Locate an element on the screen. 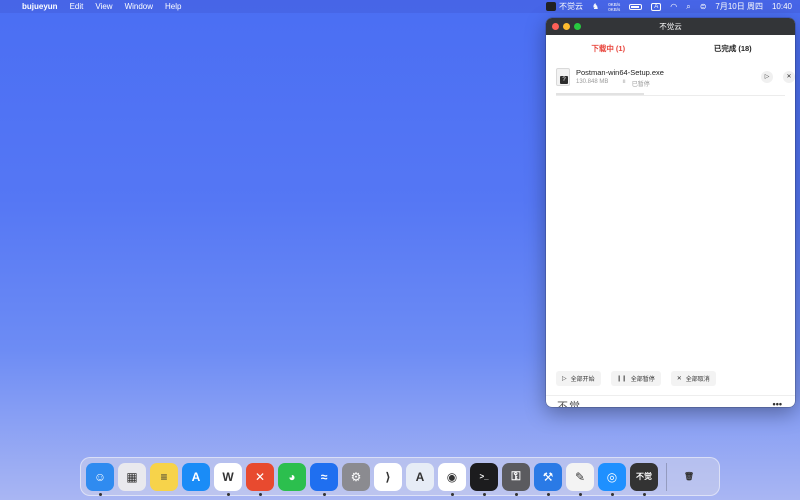 Image resolution: width=800 pixels, height=500 pixels. trash-icon: 🗑 is located at coordinates (689, 477).